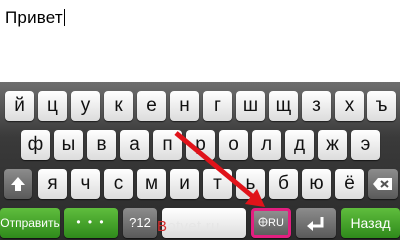 The height and width of the screenshot is (248, 400). What do you see at coordinates (34, 17) in the screenshot?
I see `typed-text: Привет` at bounding box center [34, 17].